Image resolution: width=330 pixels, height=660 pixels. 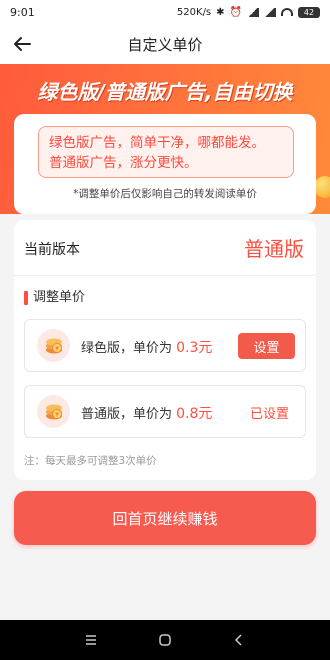 I want to click on arrow-left-icon, so click(x=22, y=44).